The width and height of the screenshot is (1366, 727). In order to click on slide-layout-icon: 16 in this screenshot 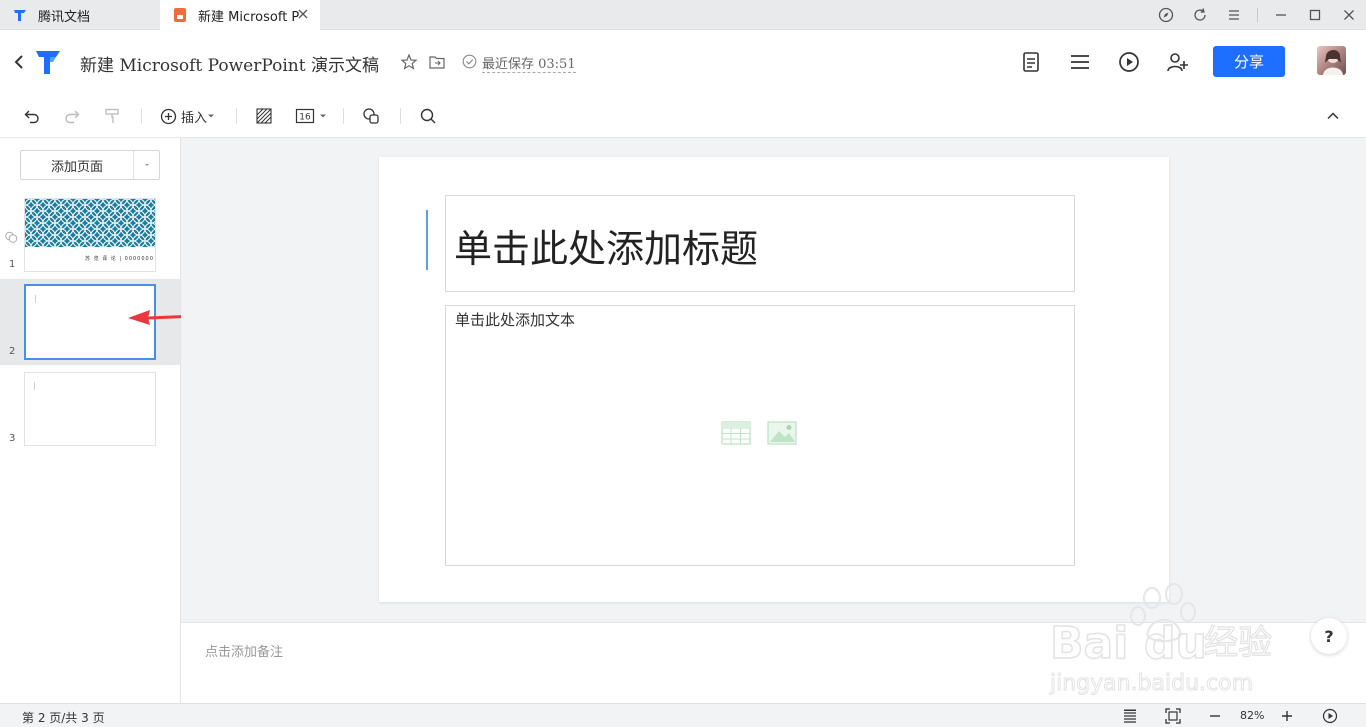, I will do `click(305, 116)`.